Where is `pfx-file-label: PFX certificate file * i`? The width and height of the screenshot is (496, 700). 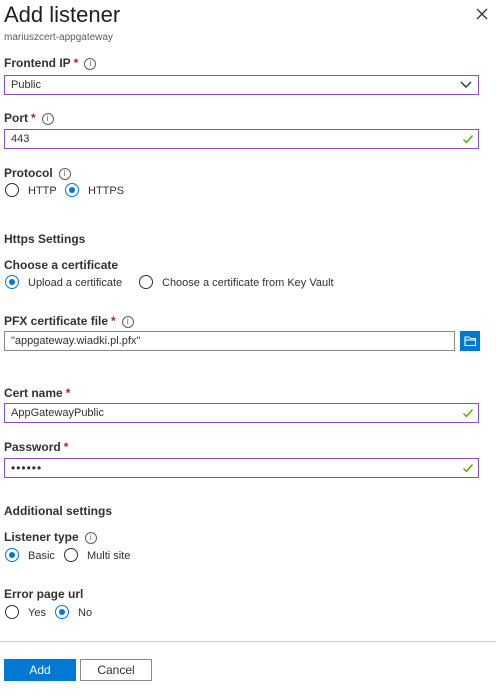
pfx-file-label: PFX certificate file * i is located at coordinates (69, 321).